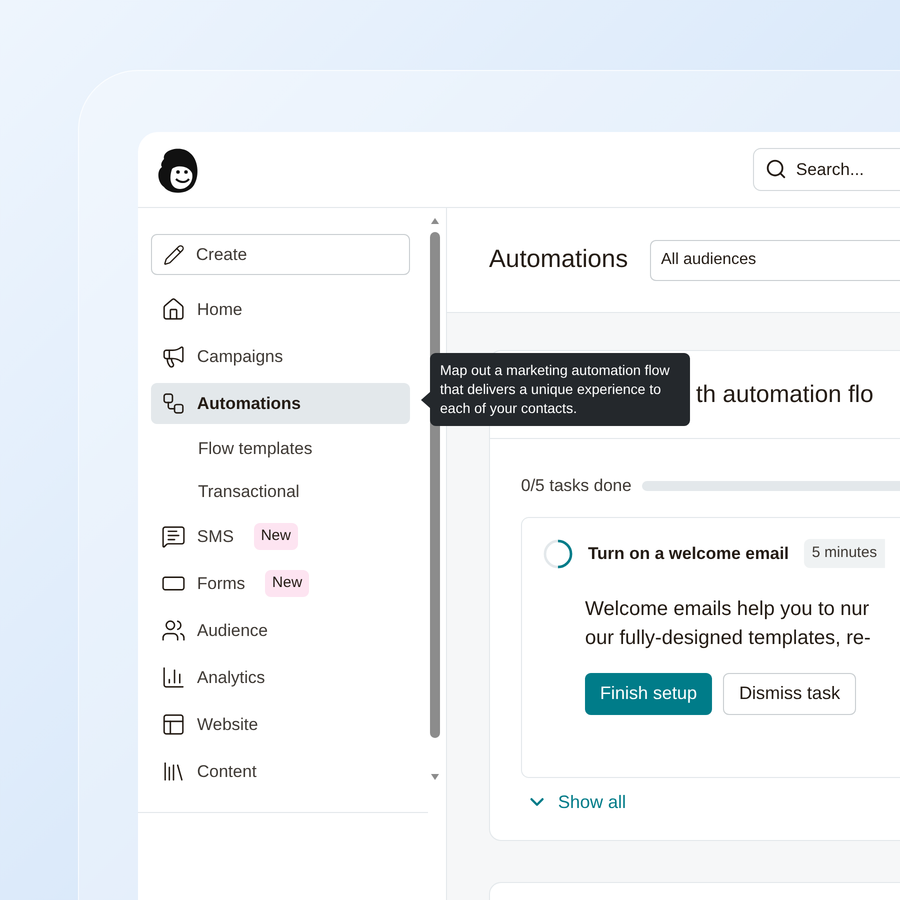  What do you see at coordinates (202, 309) in the screenshot?
I see `sidebar-item: Home` at bounding box center [202, 309].